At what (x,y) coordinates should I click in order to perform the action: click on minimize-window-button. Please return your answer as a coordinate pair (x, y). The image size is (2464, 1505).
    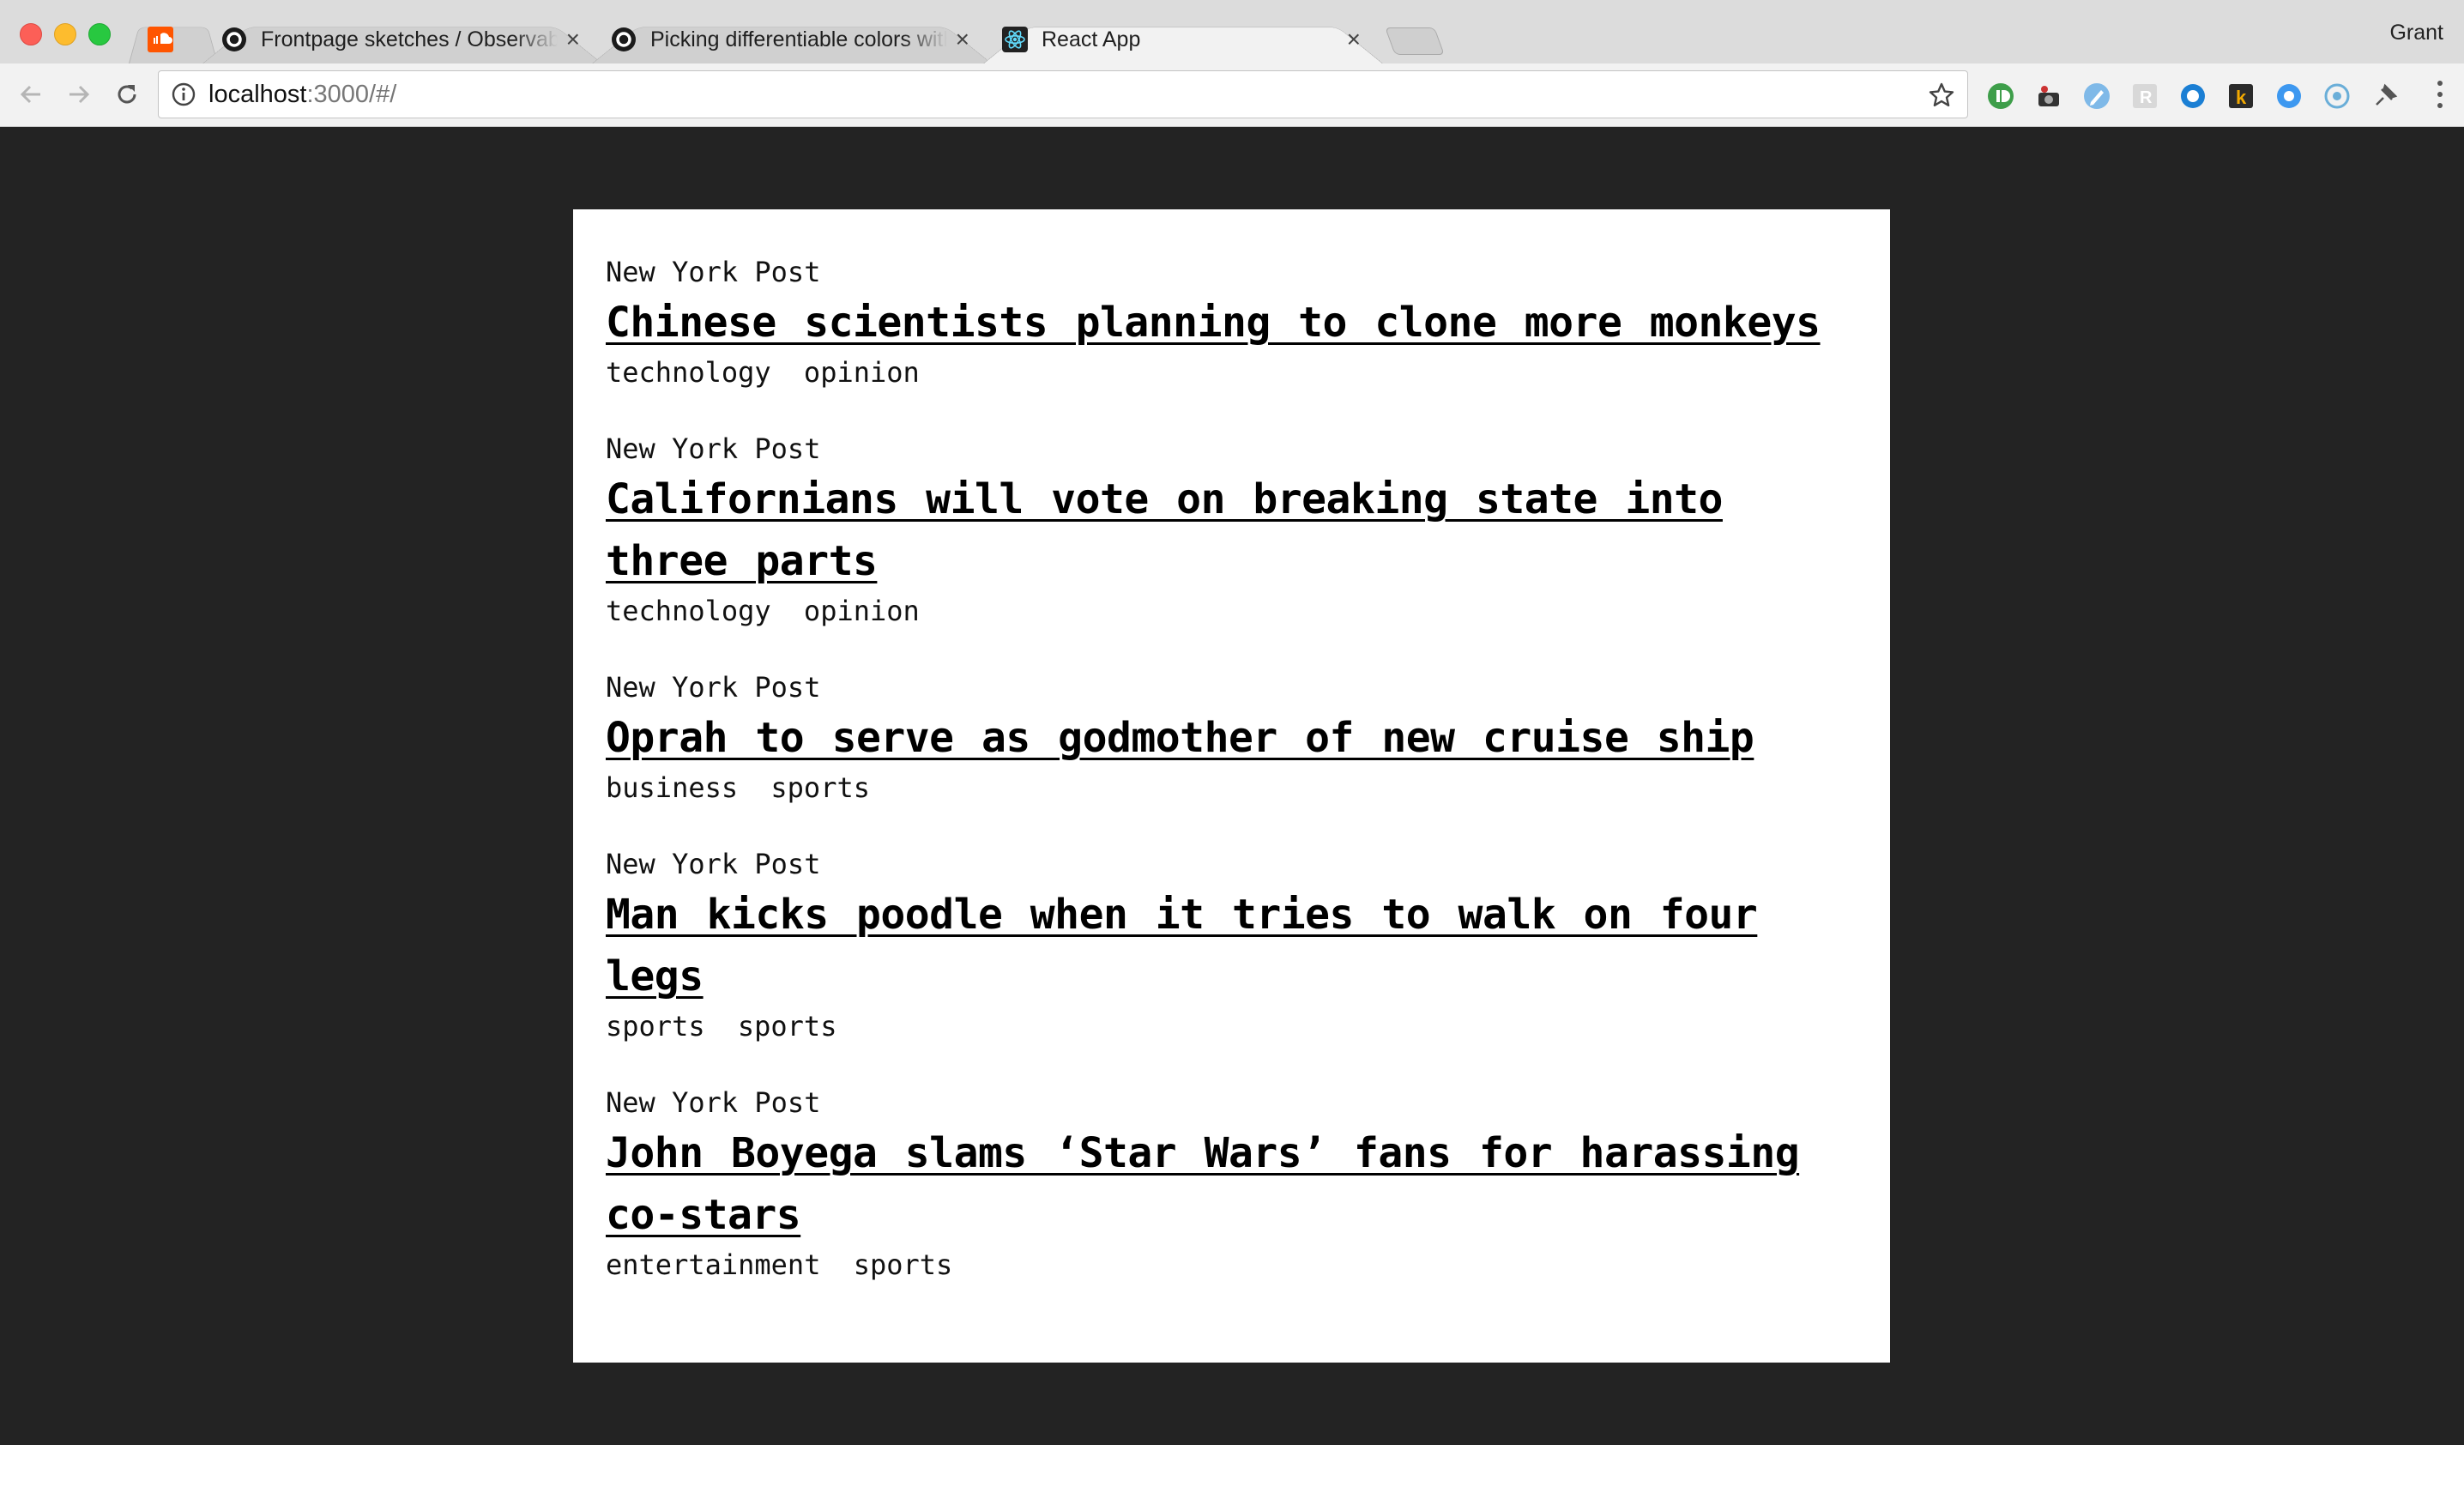
    Looking at the image, I should click on (65, 34).